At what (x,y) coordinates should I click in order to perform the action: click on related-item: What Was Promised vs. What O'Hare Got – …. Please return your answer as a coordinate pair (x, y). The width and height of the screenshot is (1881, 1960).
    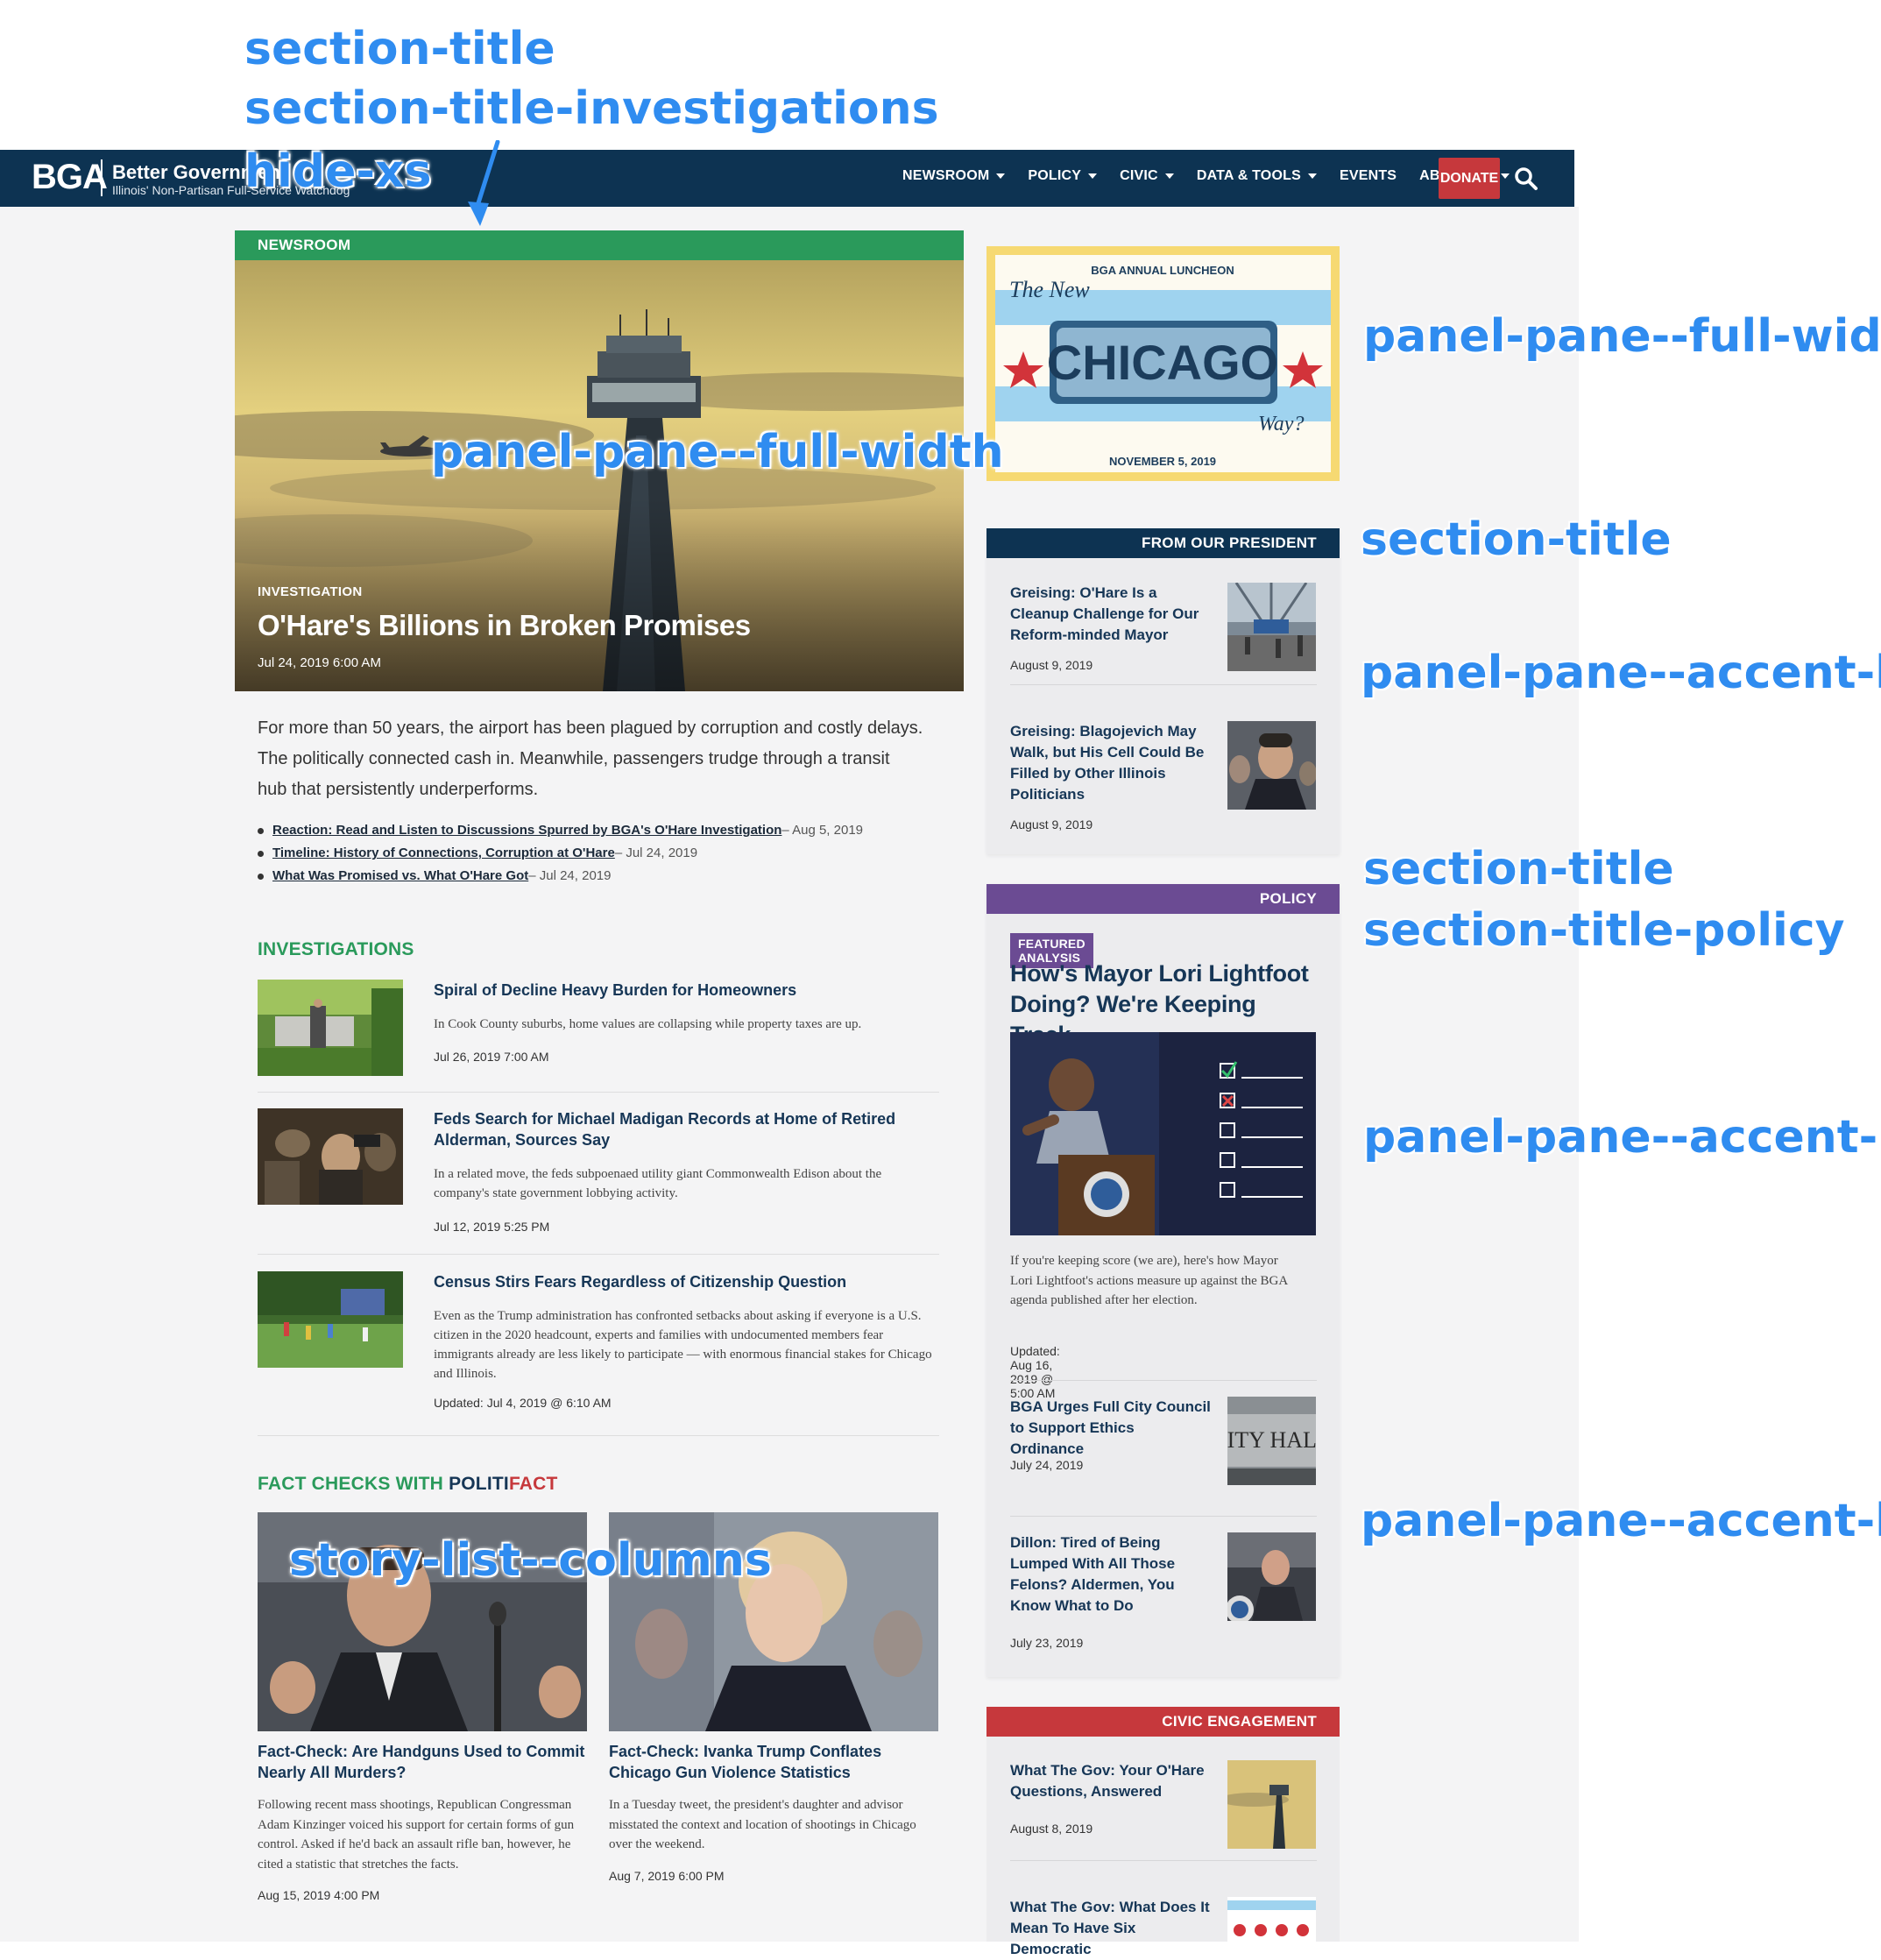
    Looking at the image, I should click on (561, 876).